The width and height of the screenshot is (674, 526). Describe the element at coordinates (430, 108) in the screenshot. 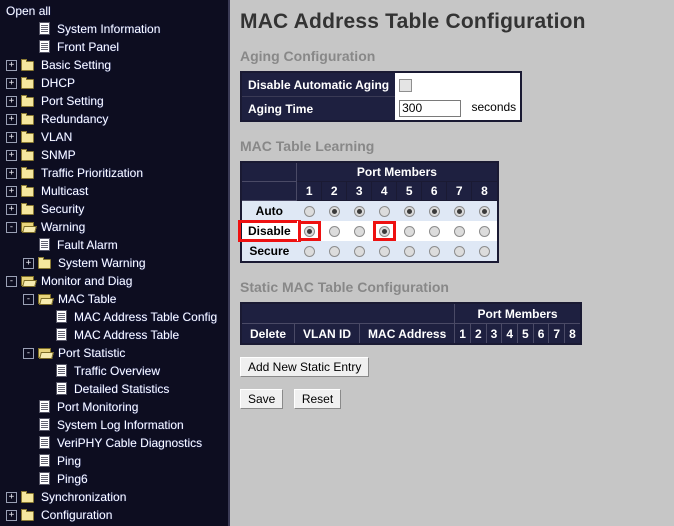

I see `aging-time-input` at that location.